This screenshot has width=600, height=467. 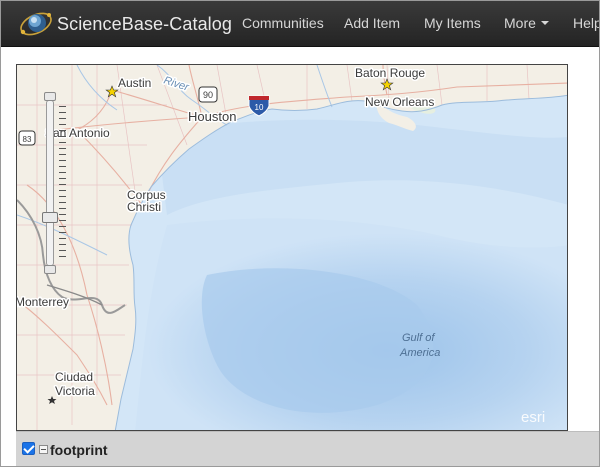 I want to click on brand-link: ScienceBase-Catalog, so click(x=124, y=24).